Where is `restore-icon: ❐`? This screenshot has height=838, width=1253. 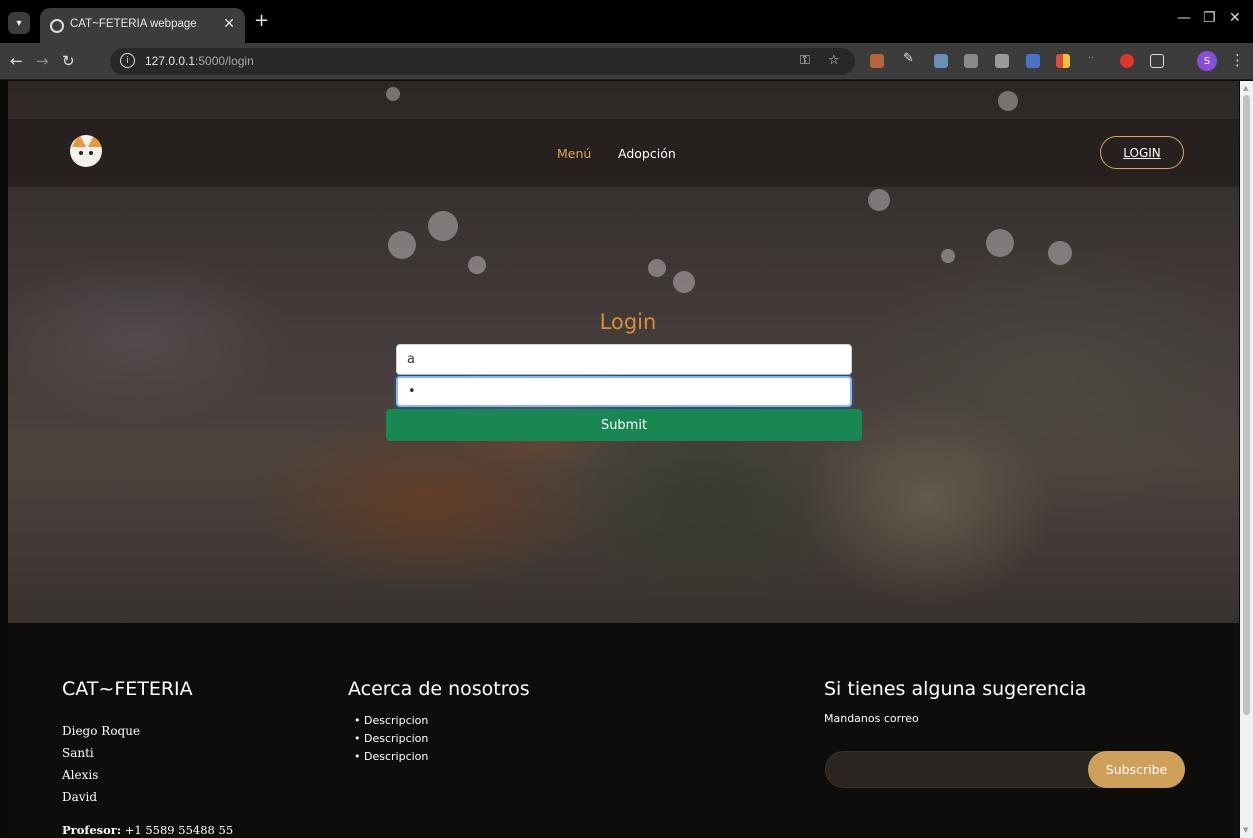
restore-icon: ❐ is located at coordinates (1209, 18).